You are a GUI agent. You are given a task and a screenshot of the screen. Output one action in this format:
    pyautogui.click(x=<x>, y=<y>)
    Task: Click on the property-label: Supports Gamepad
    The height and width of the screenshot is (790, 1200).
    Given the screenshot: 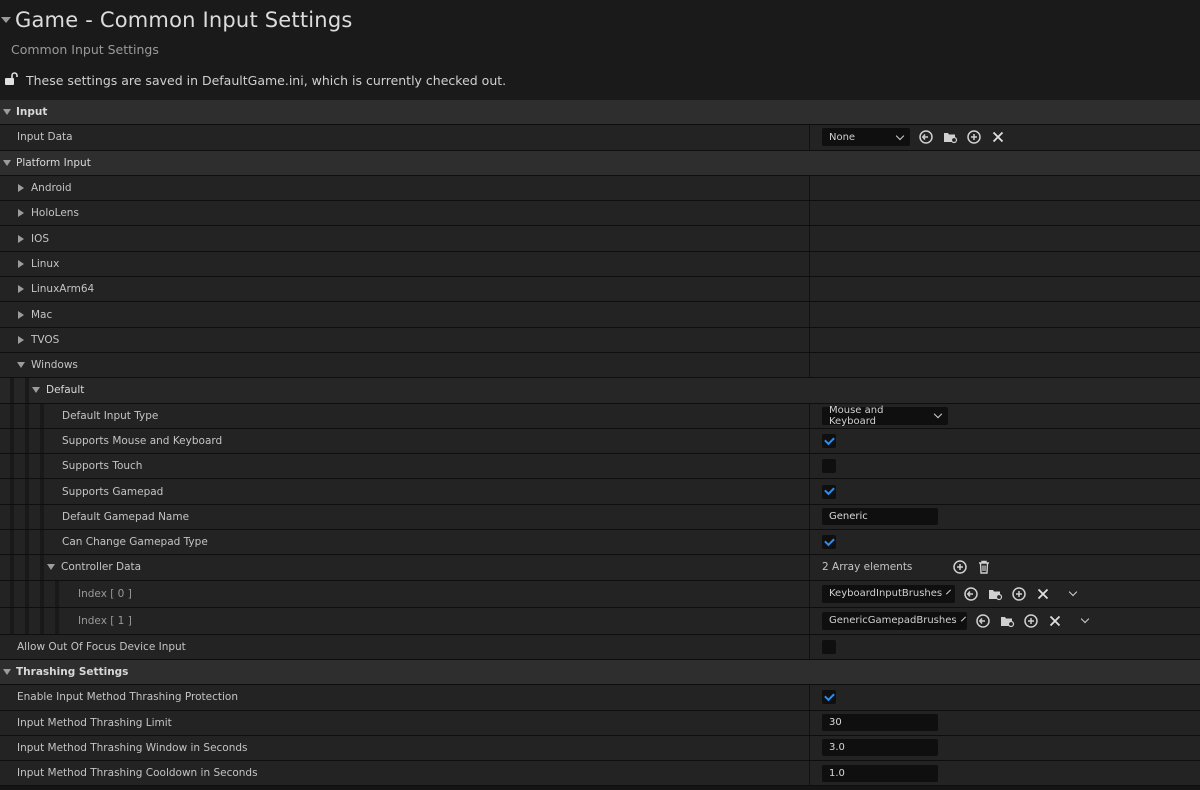 What is the action you would take?
    pyautogui.click(x=113, y=491)
    